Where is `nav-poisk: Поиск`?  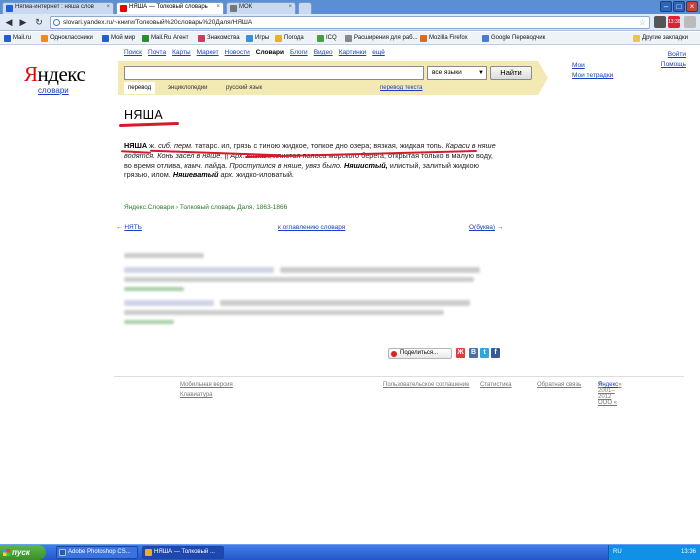
nav-poisk: Поиск is located at coordinates (133, 52).